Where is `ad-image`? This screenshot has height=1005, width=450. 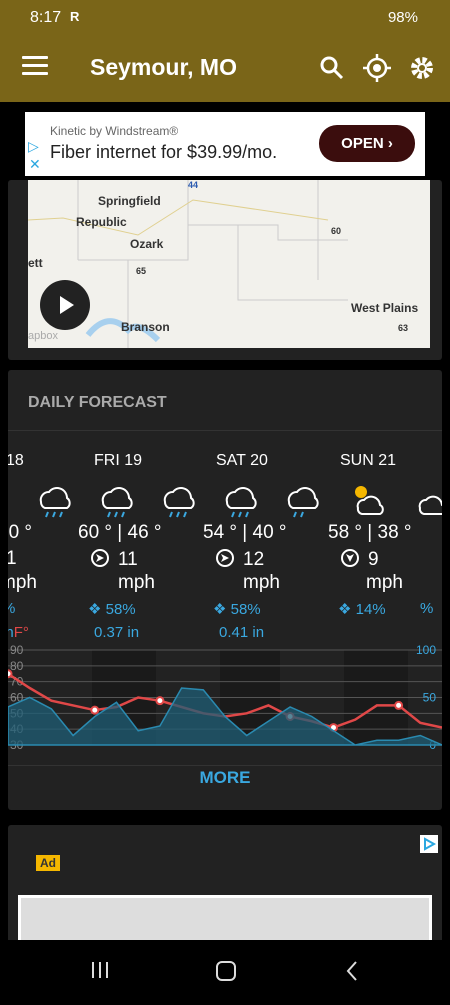
ad-image is located at coordinates (225, 920).